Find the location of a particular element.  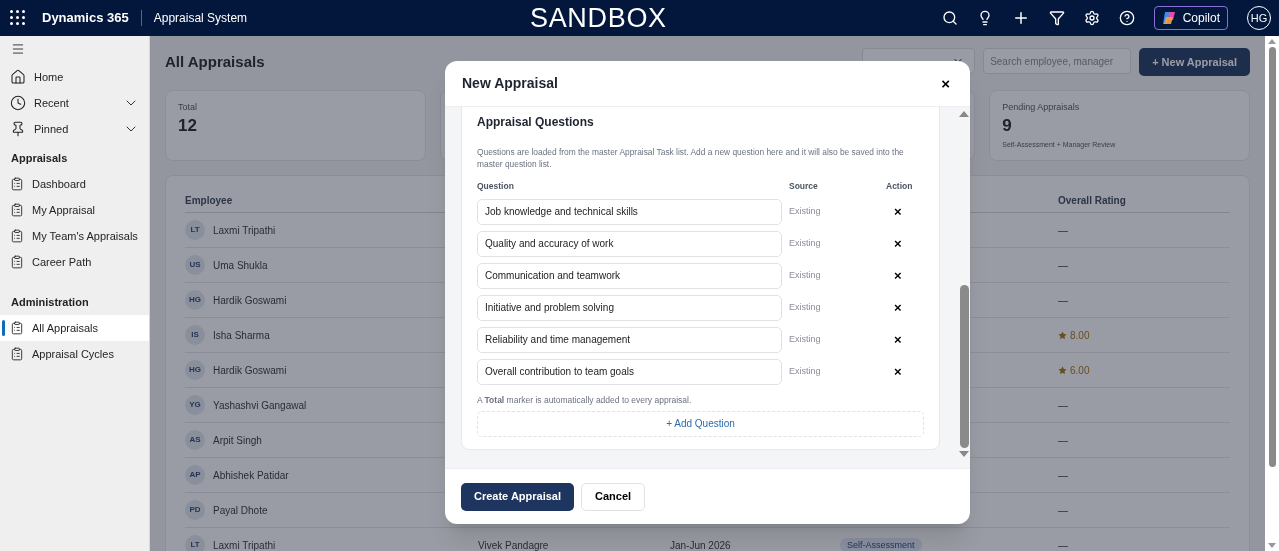

manager-name: Vivek Pandagre is located at coordinates (513, 545).